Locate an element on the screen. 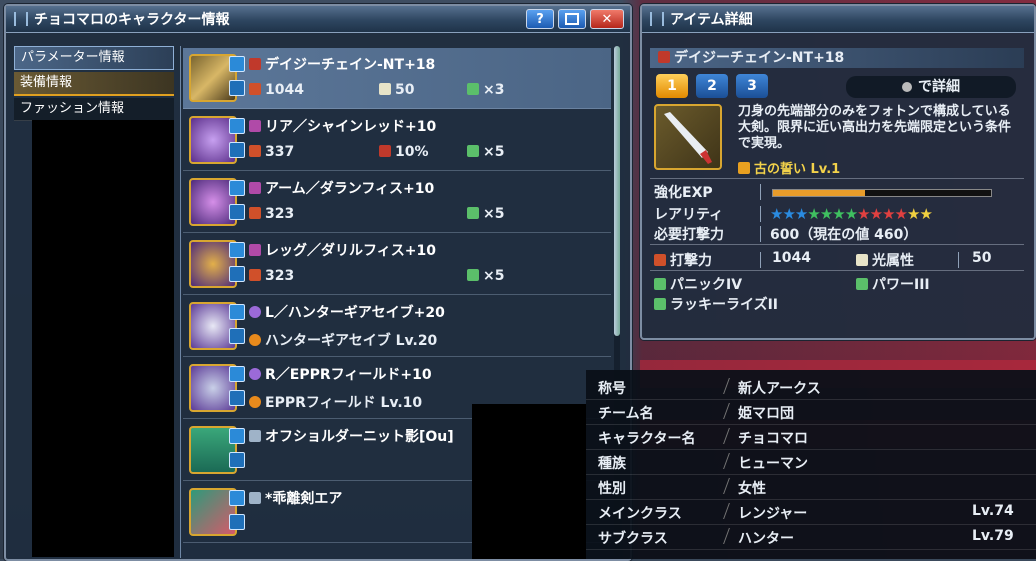  item-potential: 古の誓い Lv.1 is located at coordinates (789, 167).